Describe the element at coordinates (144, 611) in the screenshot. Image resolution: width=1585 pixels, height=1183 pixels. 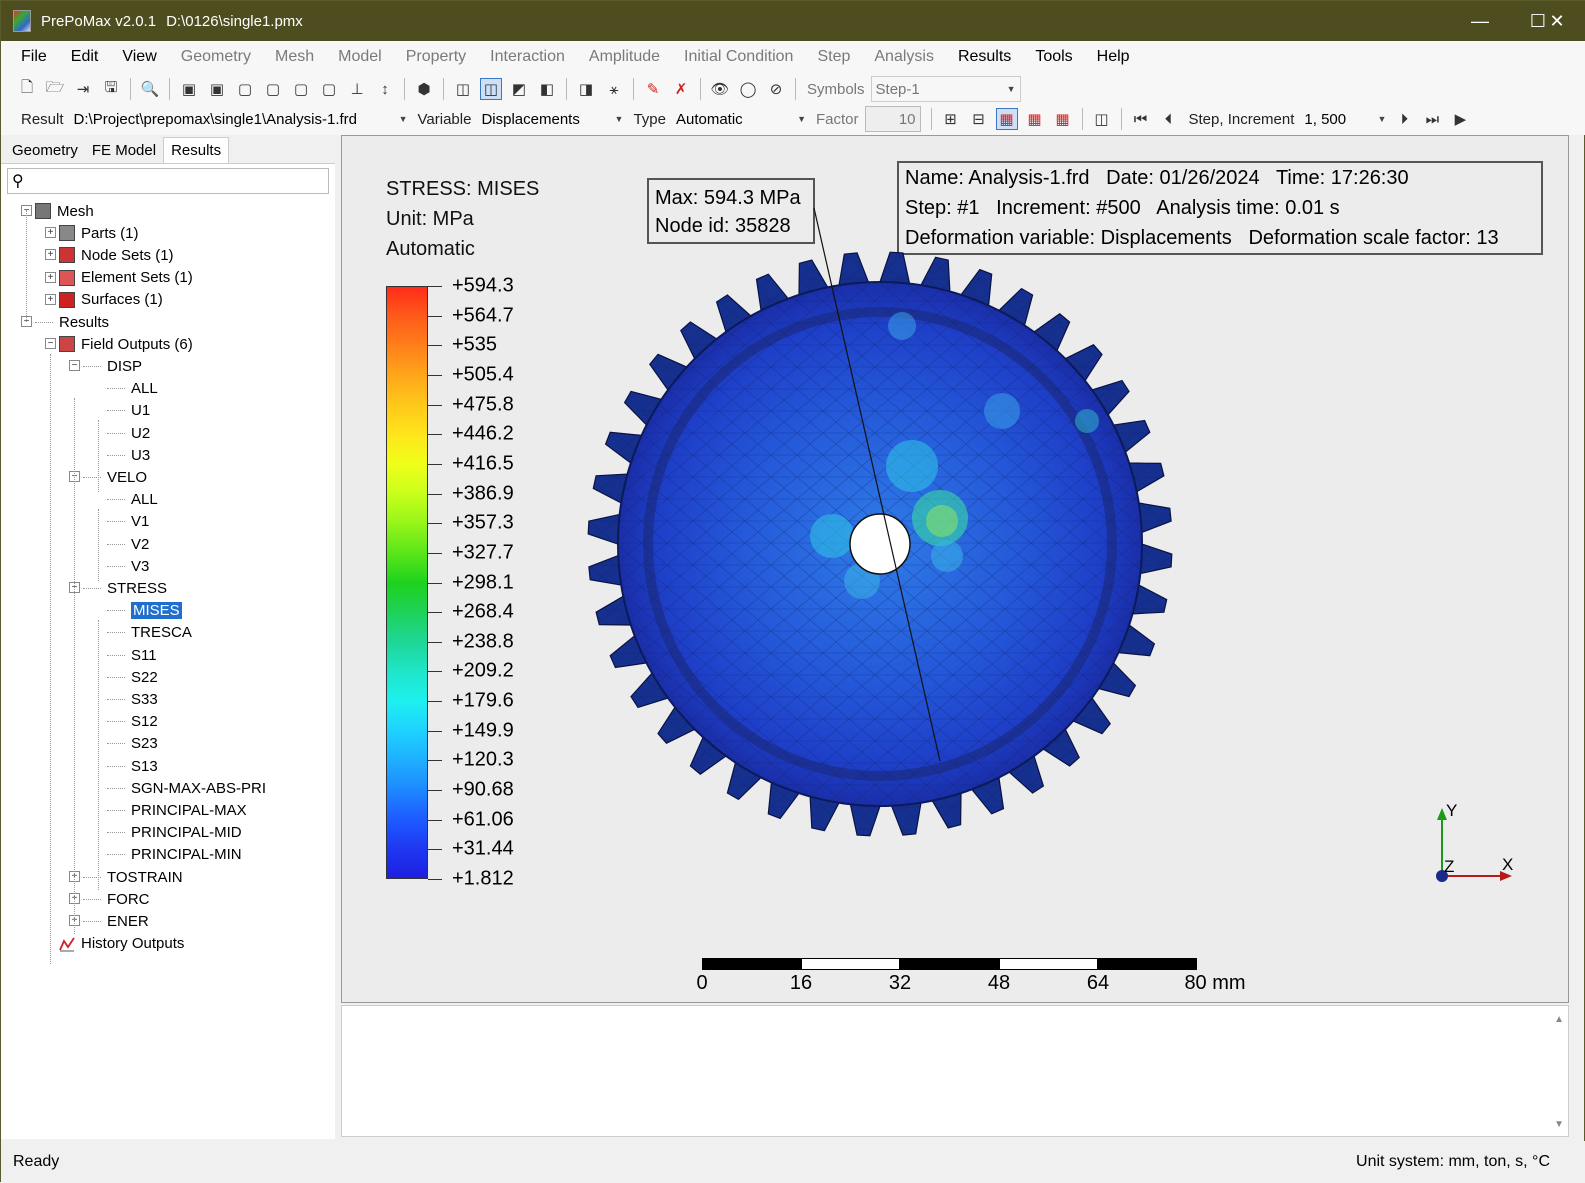
I see `tree-node: MISES` at that location.